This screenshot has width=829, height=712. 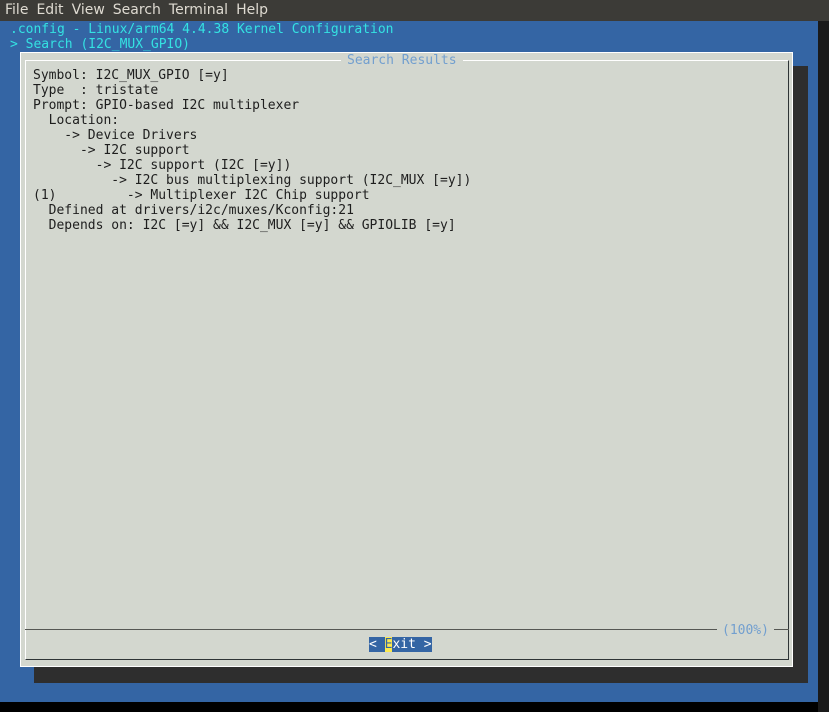 What do you see at coordinates (193, 210) in the screenshot?
I see `result-line-defined-at: Defined at drivers/i2c/muxes/Kconfig:21` at bounding box center [193, 210].